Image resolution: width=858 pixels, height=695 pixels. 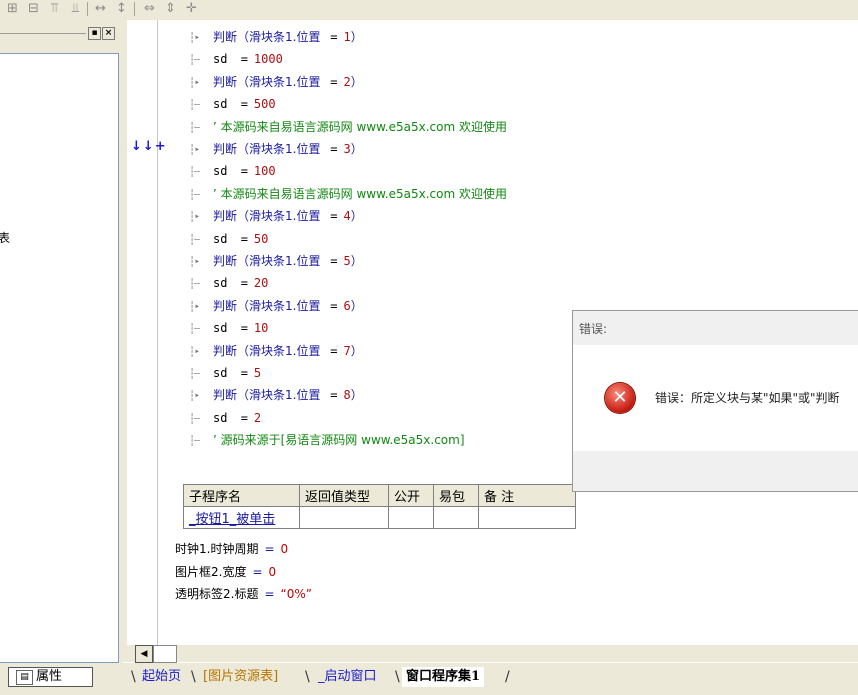 I want to click on tab-window-assembly: 窗口程序集1, so click(x=443, y=677).